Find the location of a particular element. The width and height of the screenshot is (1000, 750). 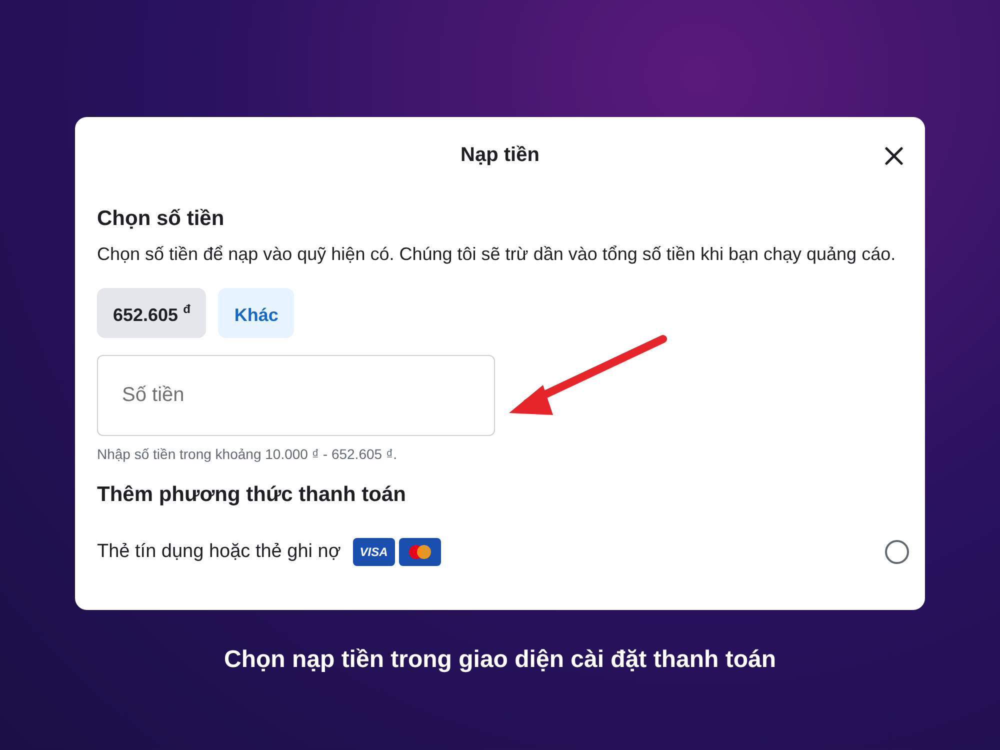

section-description: Chọn số tiền để nạp vào quỹ hiện có. Chúng tôi sẽ trừ dần vào tổng số tiền khi bạn chạy quảng cáo. is located at coordinates (497, 254).